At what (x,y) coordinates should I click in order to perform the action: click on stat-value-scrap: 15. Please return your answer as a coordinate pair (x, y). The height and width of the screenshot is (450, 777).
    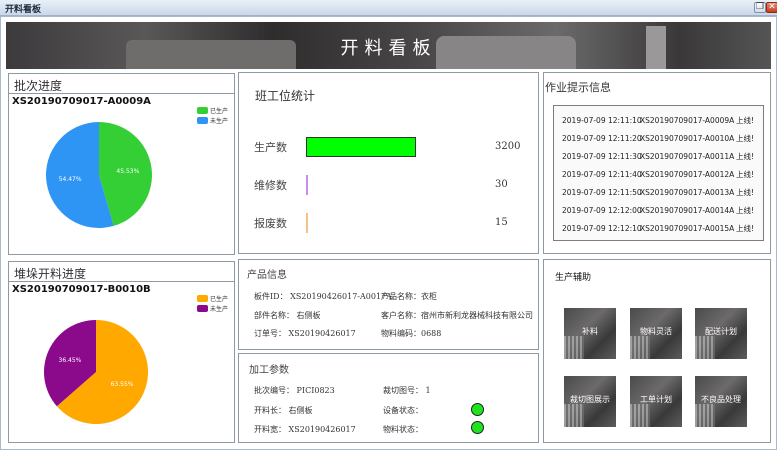
    Looking at the image, I should click on (501, 222).